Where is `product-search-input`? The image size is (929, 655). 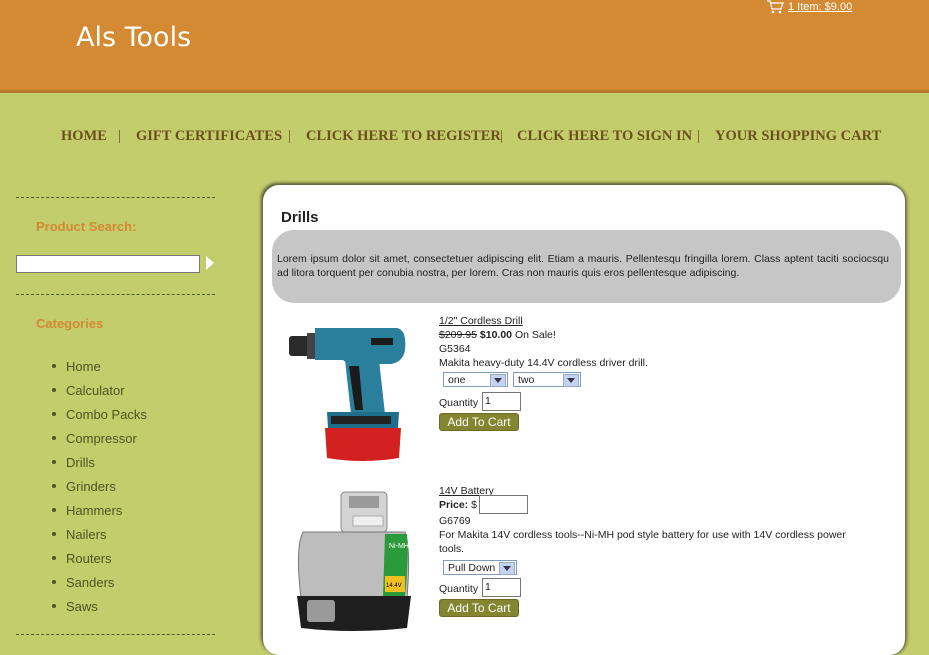 product-search-input is located at coordinates (108, 264).